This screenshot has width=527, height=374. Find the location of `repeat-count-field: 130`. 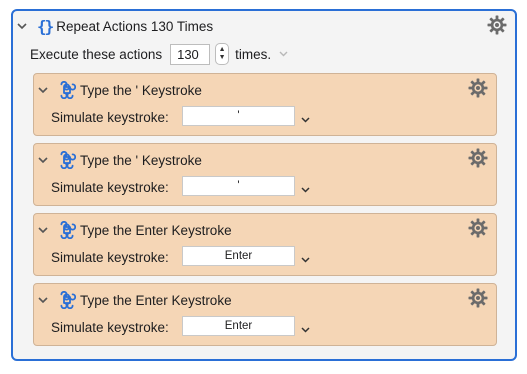

repeat-count-field: 130 is located at coordinates (190, 54).